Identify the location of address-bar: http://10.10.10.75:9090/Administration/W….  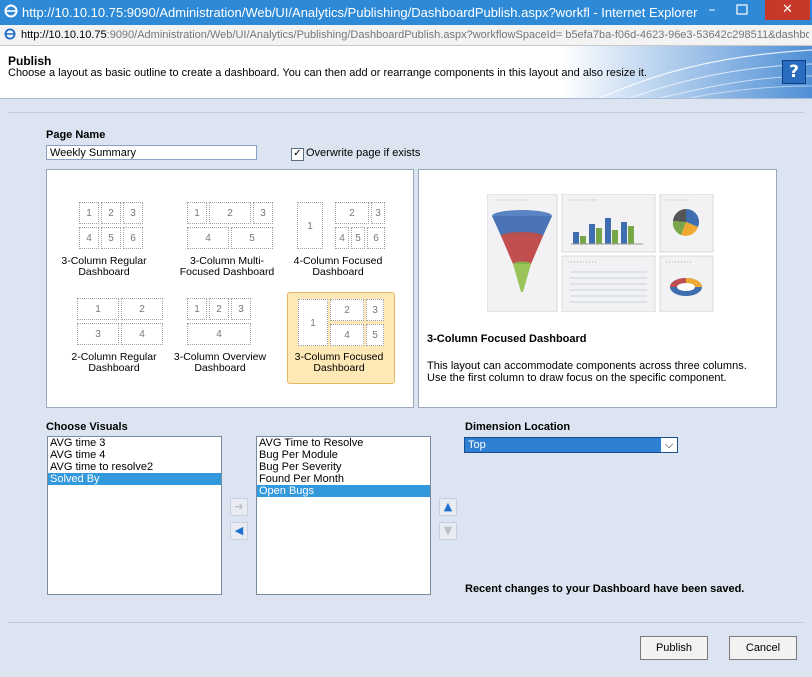
(406, 35).